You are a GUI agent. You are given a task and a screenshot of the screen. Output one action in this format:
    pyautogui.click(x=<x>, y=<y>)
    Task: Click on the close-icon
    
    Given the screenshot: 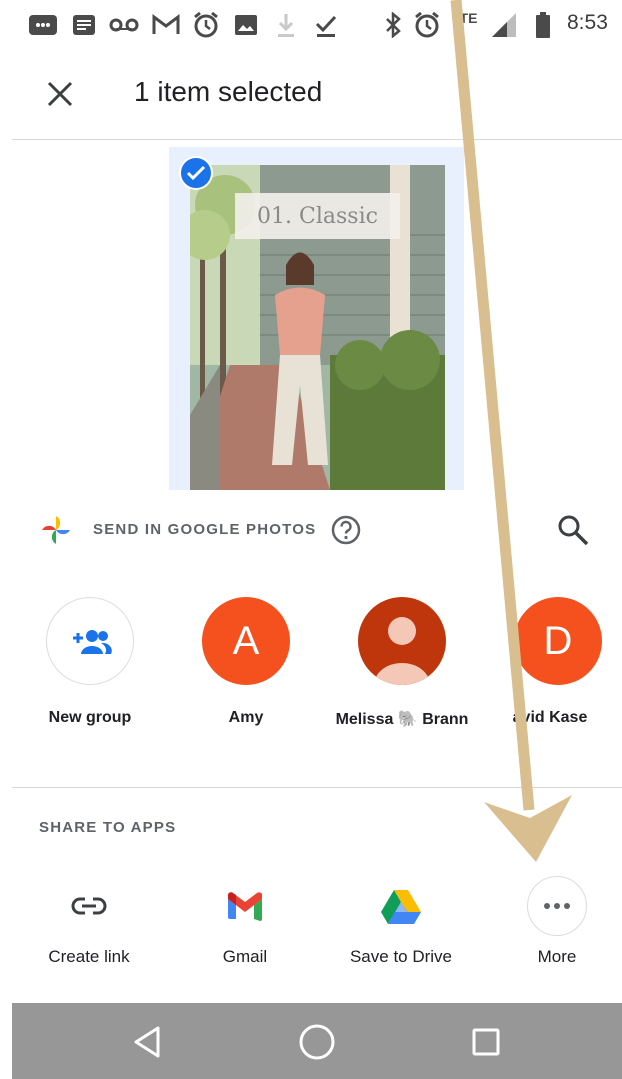 What is the action you would take?
    pyautogui.click(x=60, y=94)
    